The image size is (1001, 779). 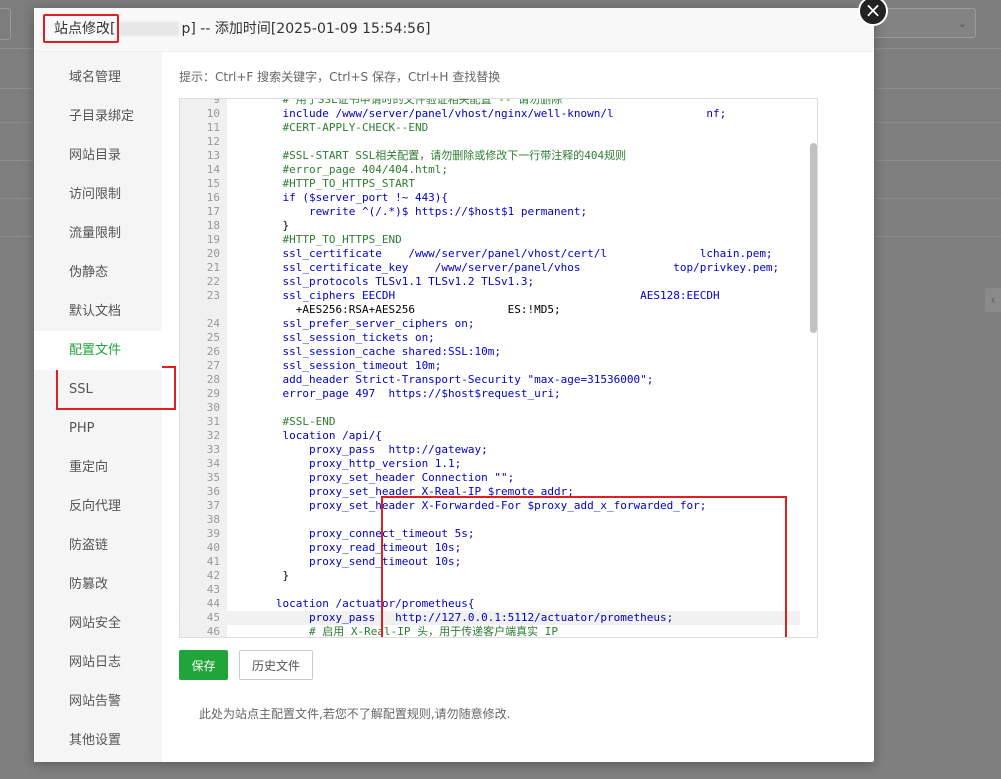 I want to click on line-number: 9, so click(x=216, y=102).